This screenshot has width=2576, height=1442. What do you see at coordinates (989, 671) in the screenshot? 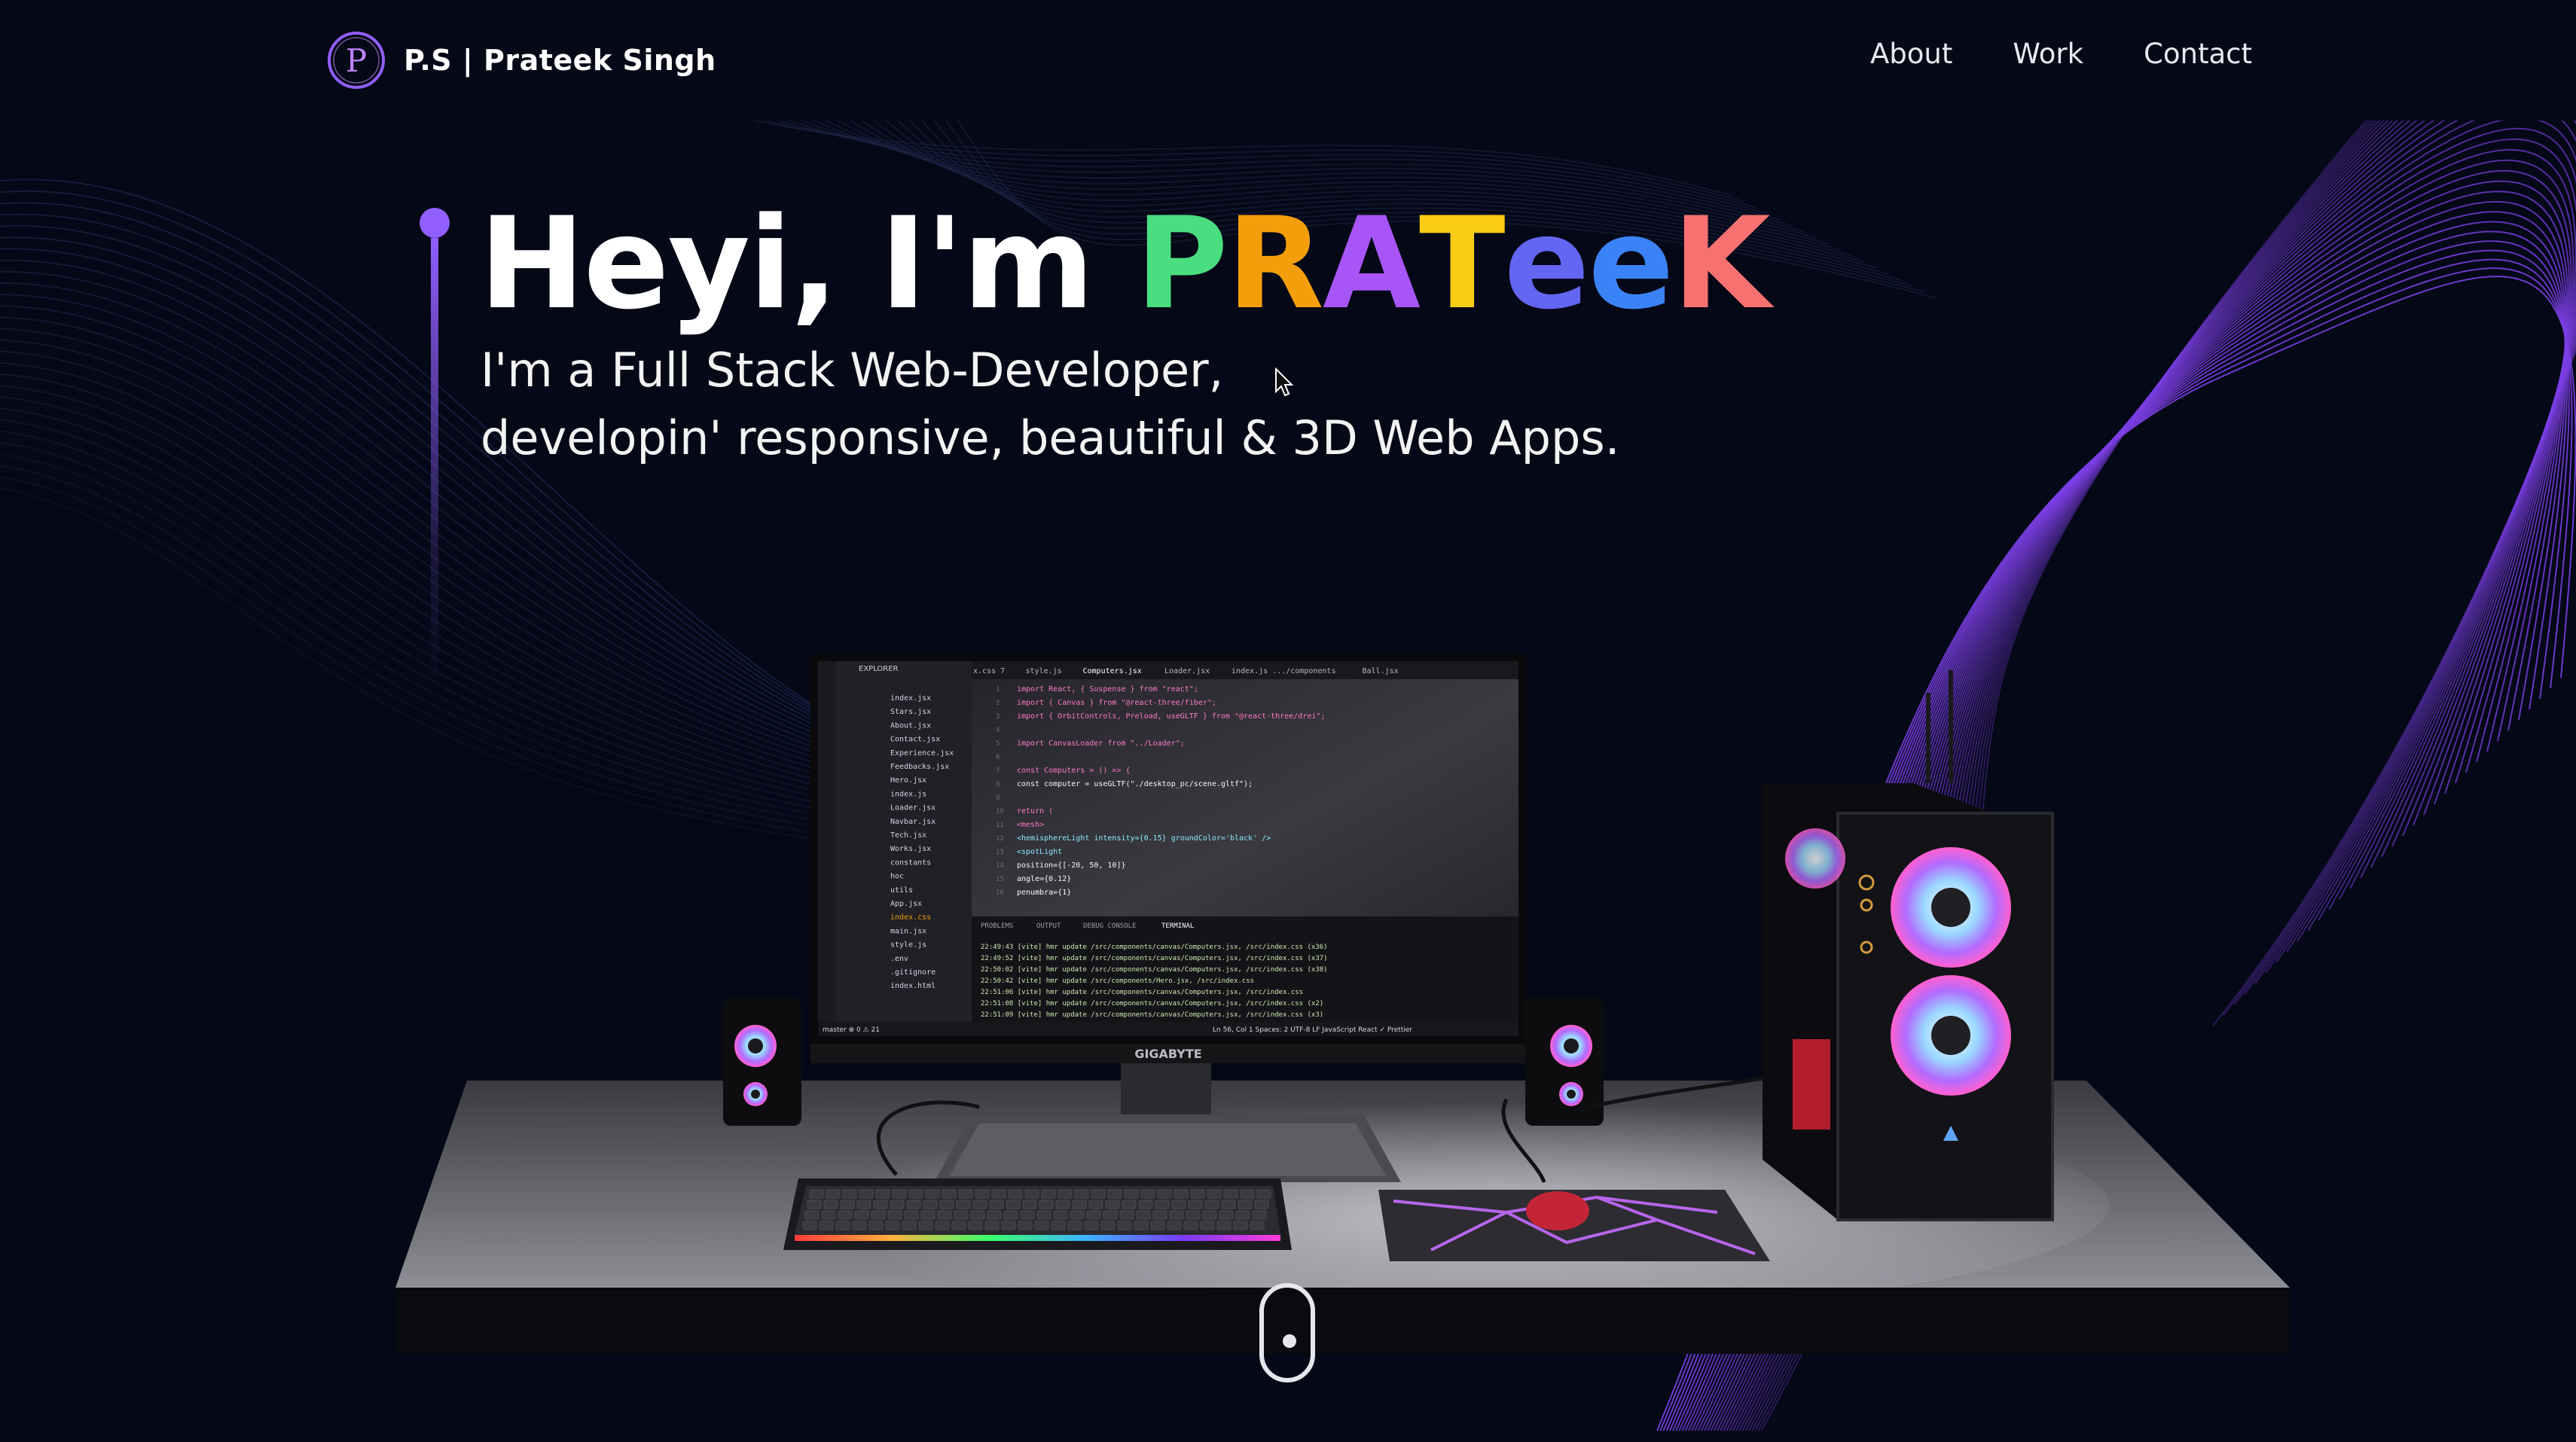
I see `editor-tab: x.css 7` at bounding box center [989, 671].